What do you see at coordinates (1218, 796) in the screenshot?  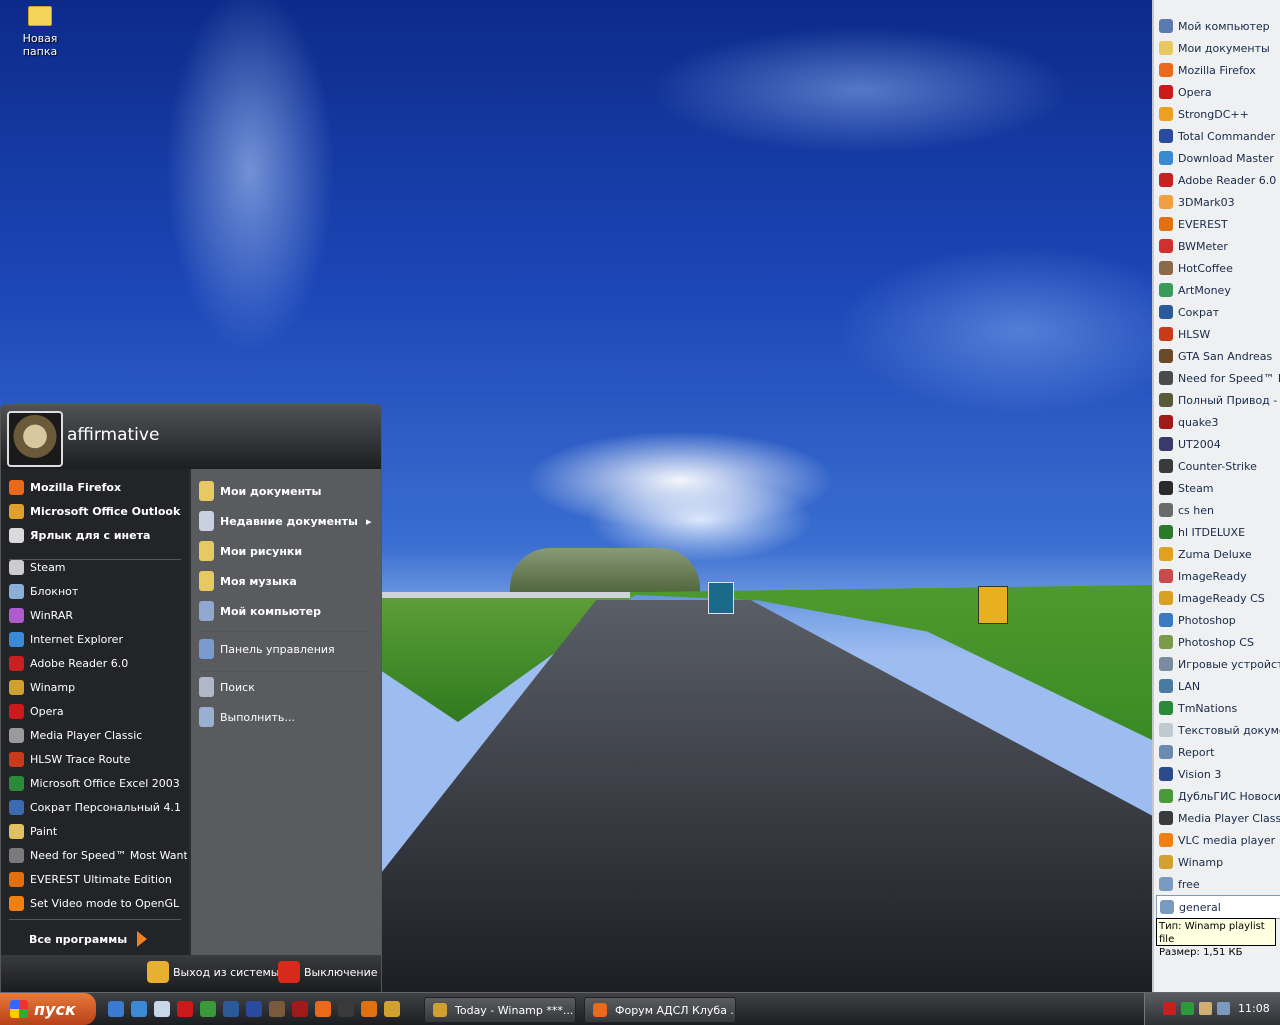 I see `quicklaunch-item: ДубльГИС Новосиби` at bounding box center [1218, 796].